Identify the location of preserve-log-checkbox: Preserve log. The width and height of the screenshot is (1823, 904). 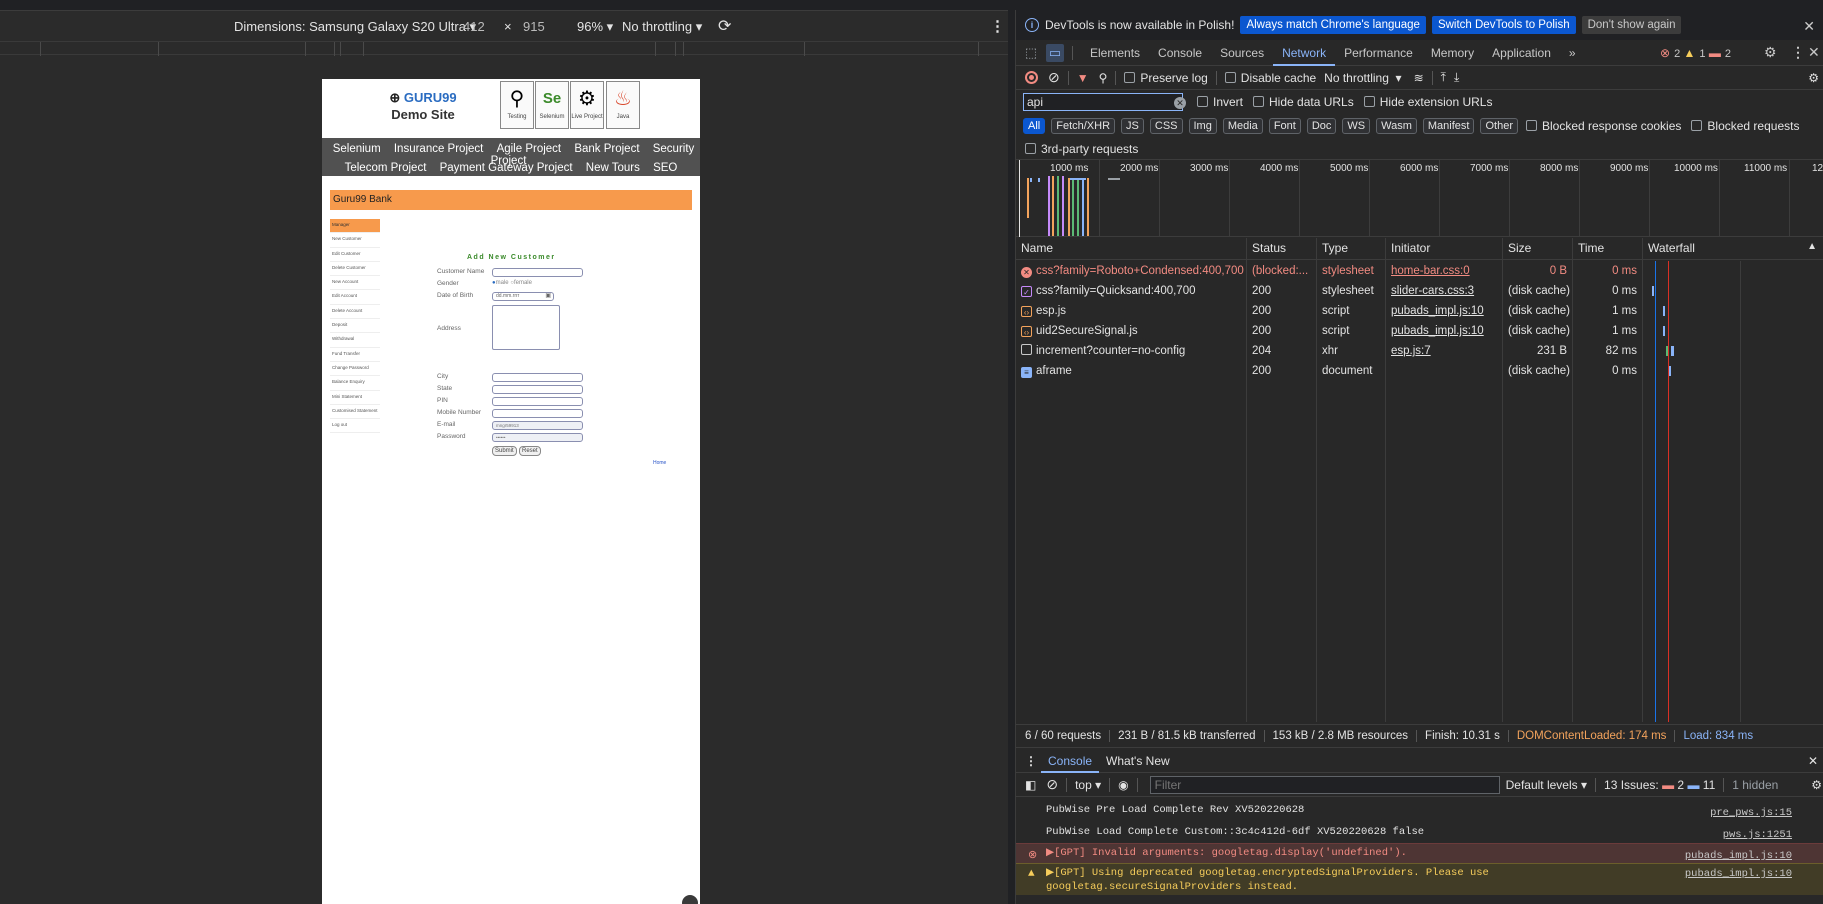
(1166, 78).